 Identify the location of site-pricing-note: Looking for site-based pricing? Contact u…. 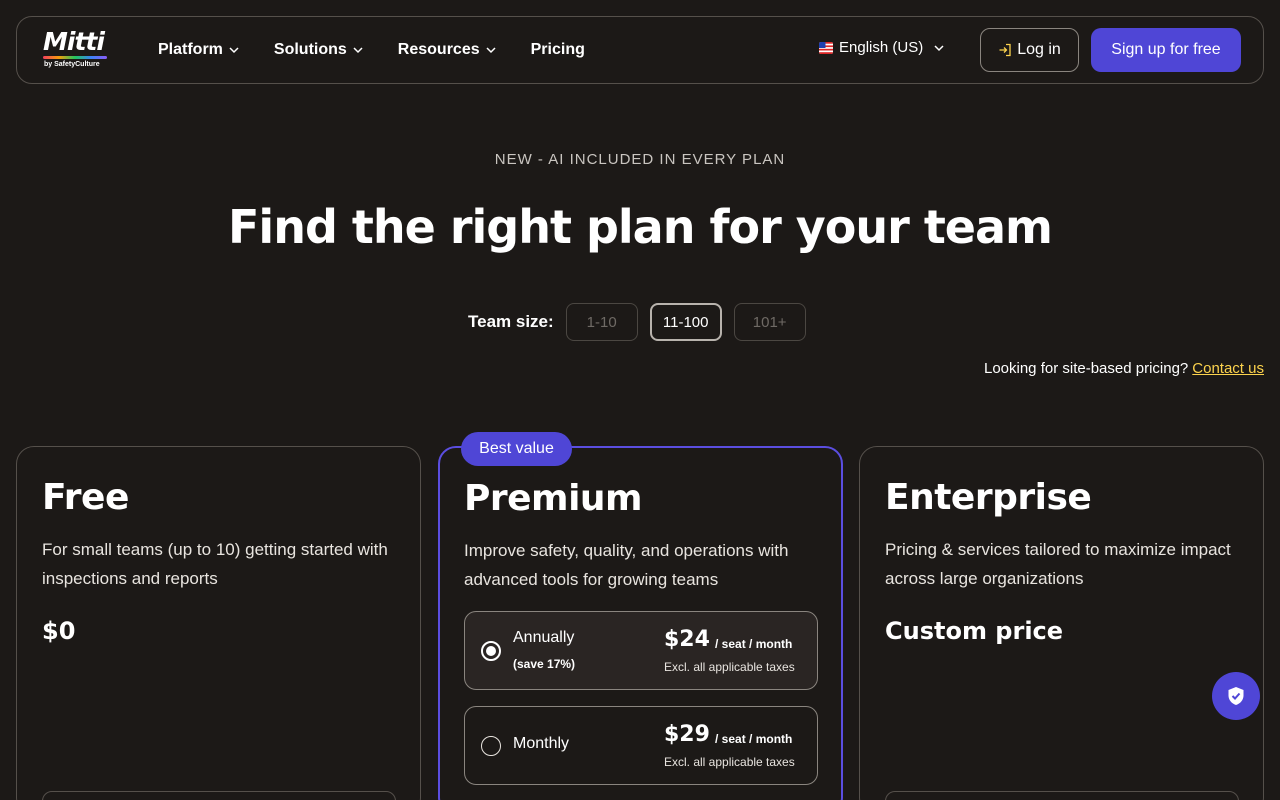
(1124, 368).